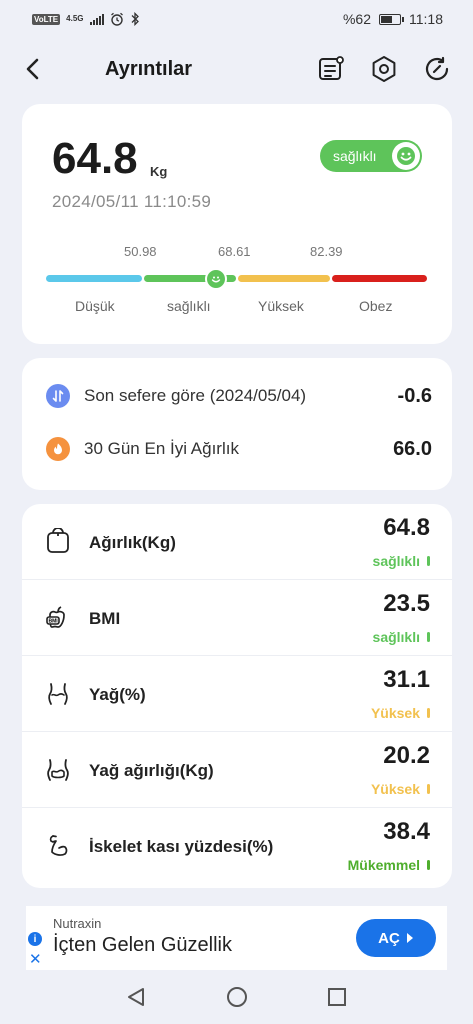  Describe the element at coordinates (151, 770) in the screenshot. I see `metric-label: Yağ ağırlığı(Kg)` at that location.